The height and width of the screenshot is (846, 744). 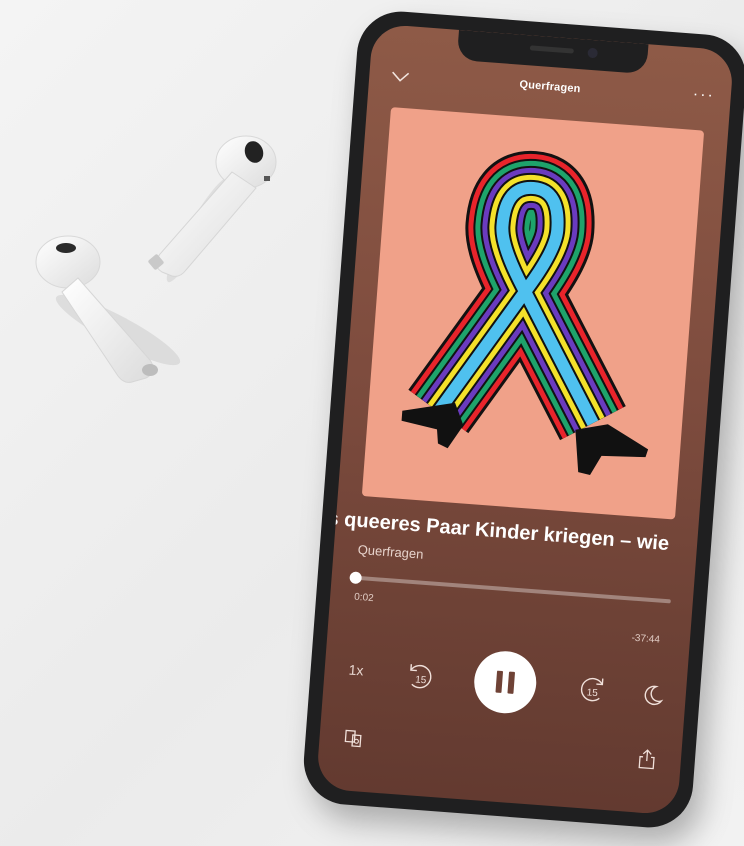 I want to click on skip-forward-15-icon: 15, so click(x=593, y=689).